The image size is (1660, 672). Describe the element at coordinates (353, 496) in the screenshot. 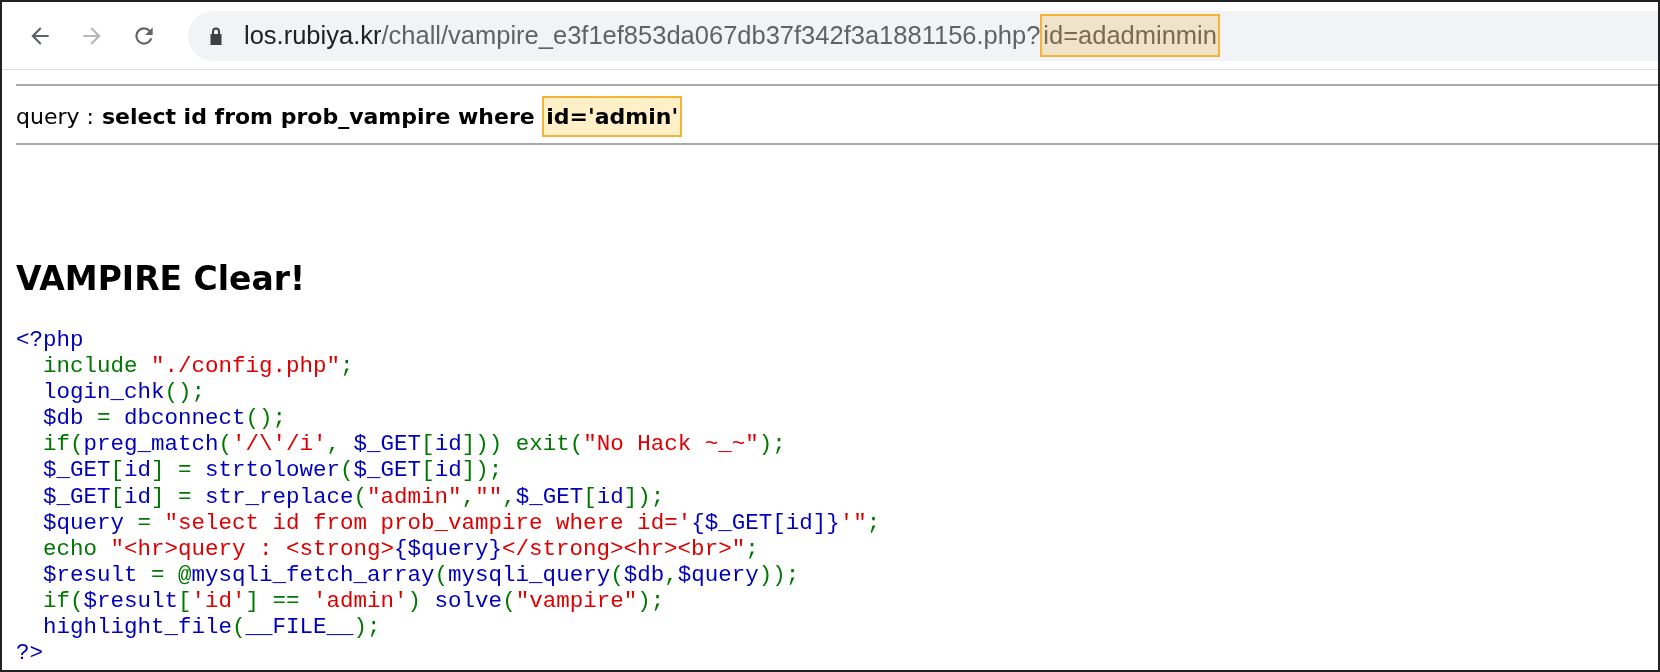

I see `code-line: $_GET[id] = str_replace("admin","",$_GET[id]);` at that location.